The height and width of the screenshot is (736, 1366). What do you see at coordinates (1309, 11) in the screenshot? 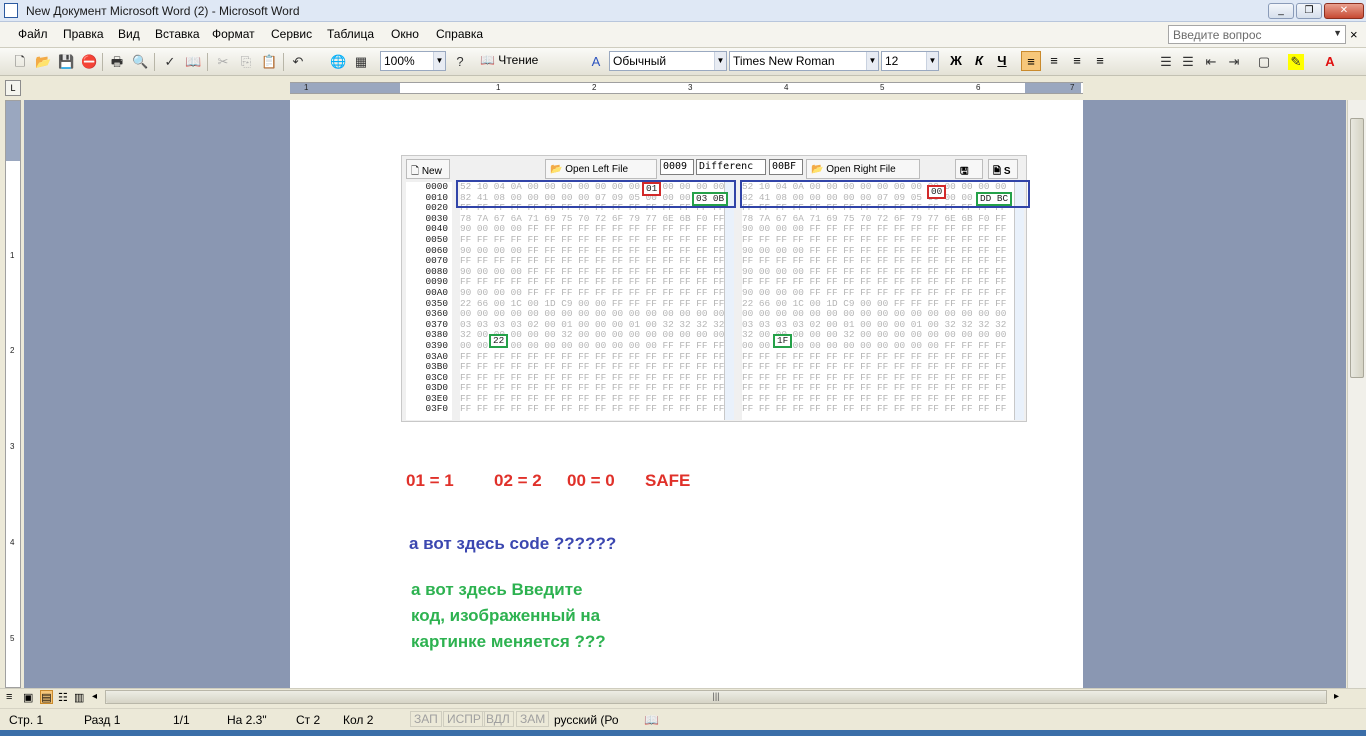
I see `restore-button: ❐` at bounding box center [1309, 11].